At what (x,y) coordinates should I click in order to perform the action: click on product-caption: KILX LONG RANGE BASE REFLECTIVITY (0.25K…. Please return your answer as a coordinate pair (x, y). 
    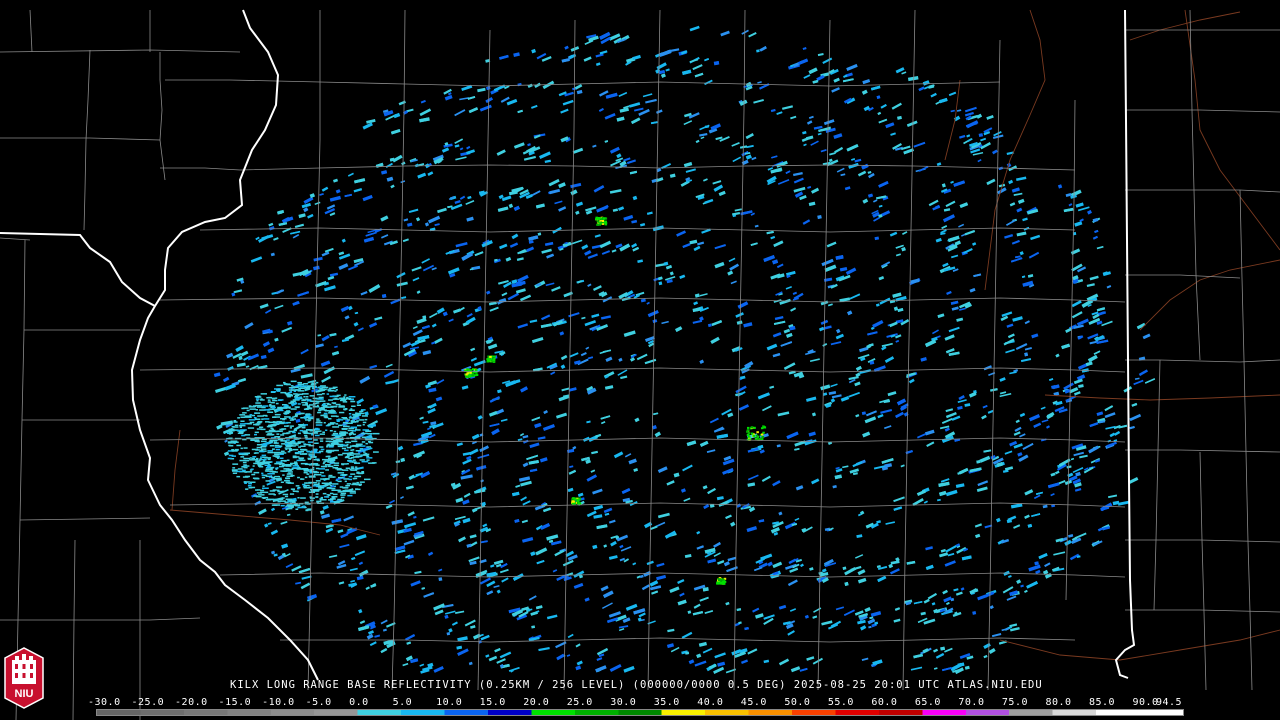
    Looking at the image, I should click on (636, 685).